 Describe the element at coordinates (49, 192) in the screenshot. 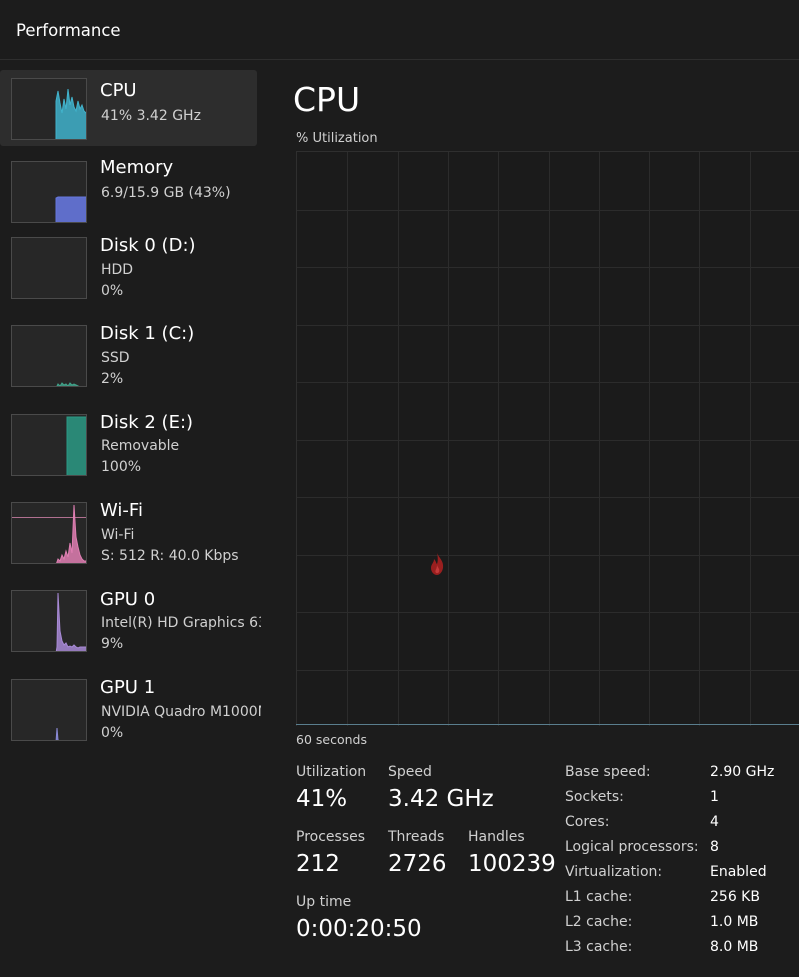

I see `memory-thumbnail-graph` at that location.